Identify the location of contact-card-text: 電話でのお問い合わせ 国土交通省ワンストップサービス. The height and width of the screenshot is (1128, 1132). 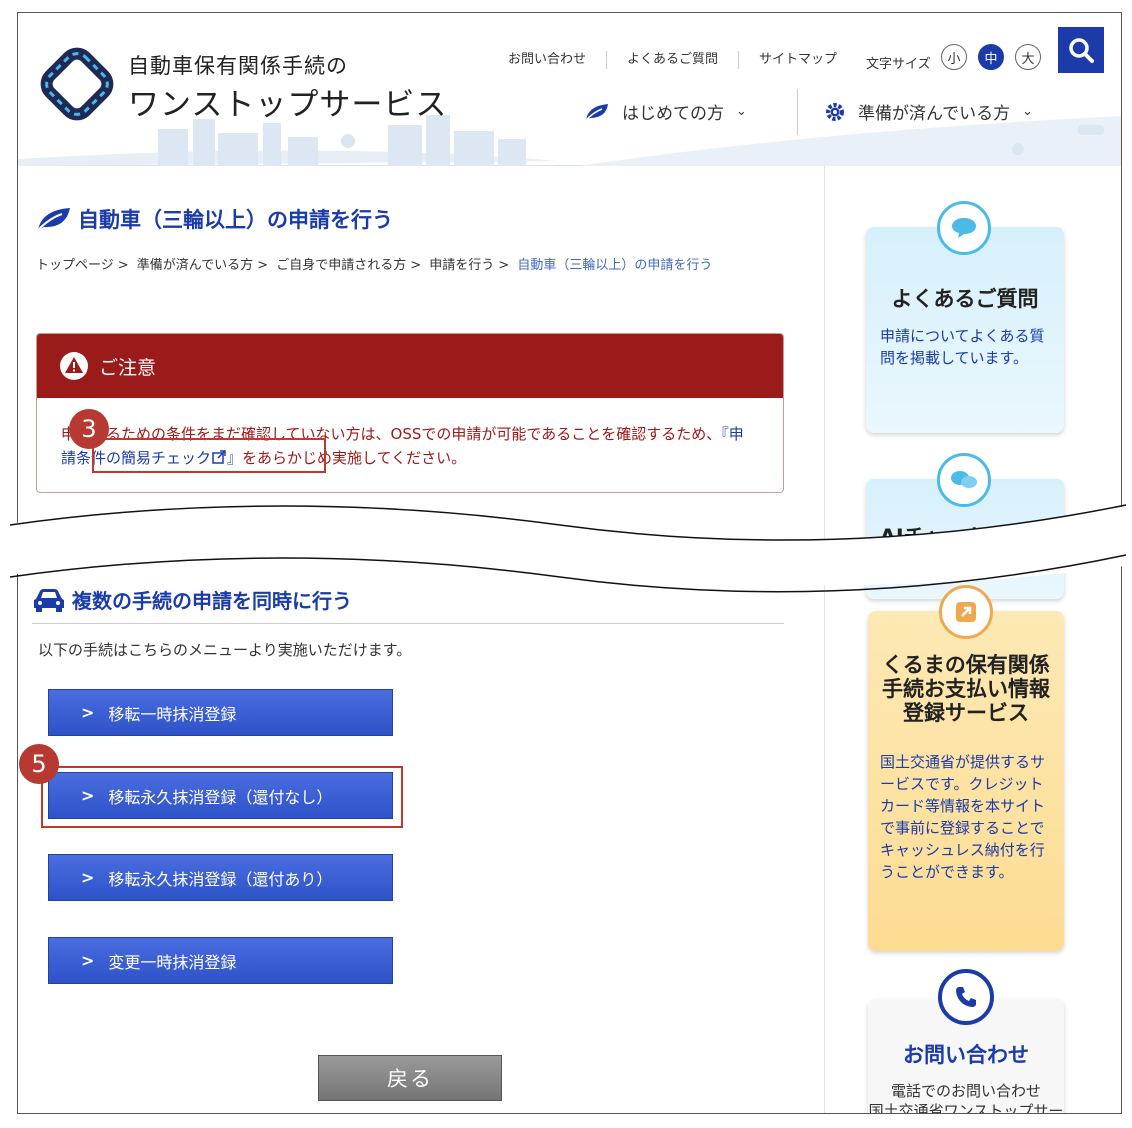
(966, 1097).